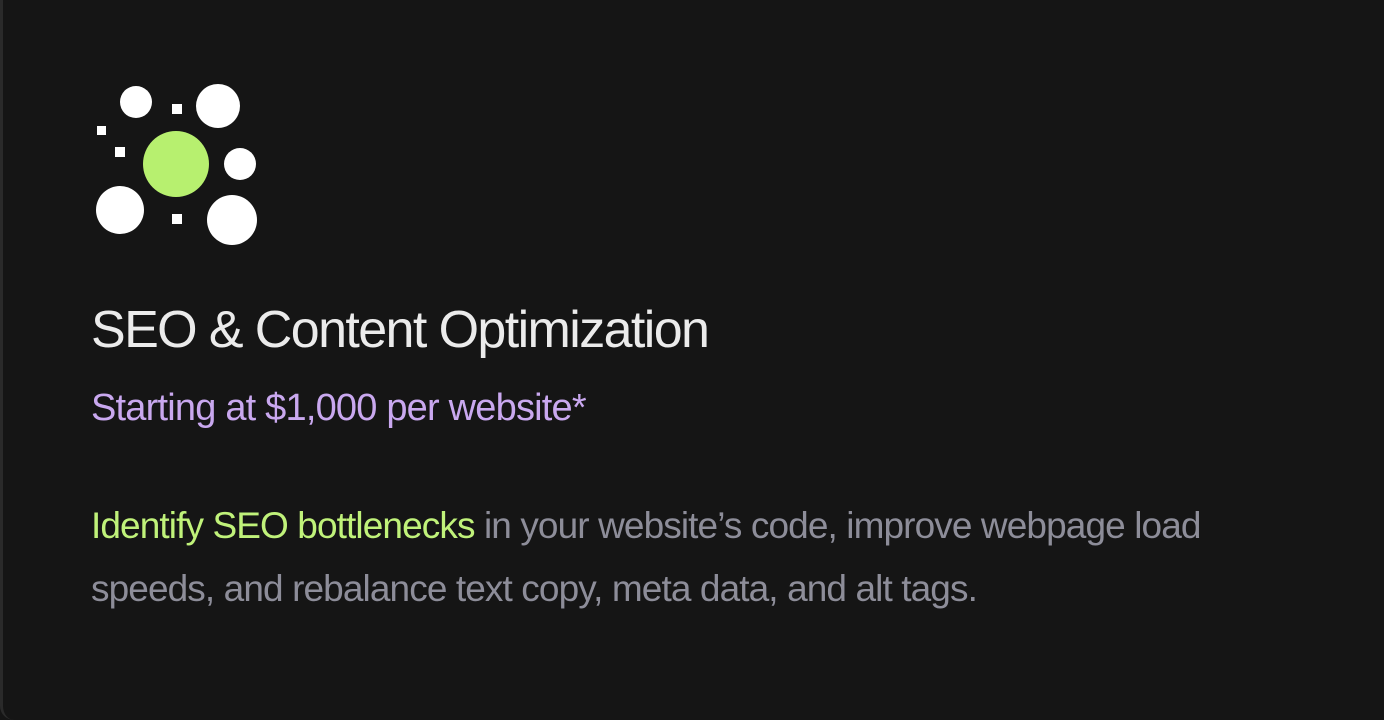 This screenshot has width=1384, height=720. What do you see at coordinates (339, 408) in the screenshot?
I see `price-text: Starting at $1,000 per website*` at bounding box center [339, 408].